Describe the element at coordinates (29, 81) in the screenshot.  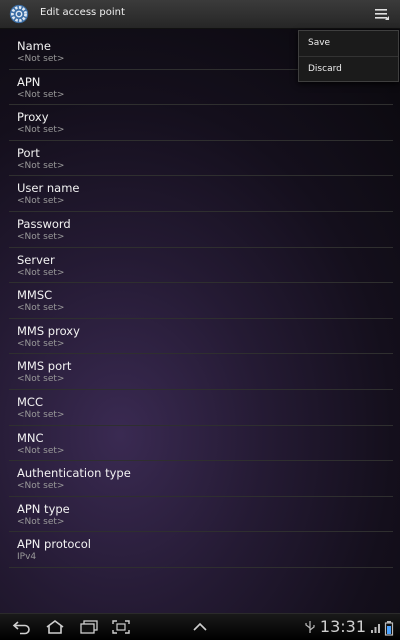
I see `field-label: APN` at that location.